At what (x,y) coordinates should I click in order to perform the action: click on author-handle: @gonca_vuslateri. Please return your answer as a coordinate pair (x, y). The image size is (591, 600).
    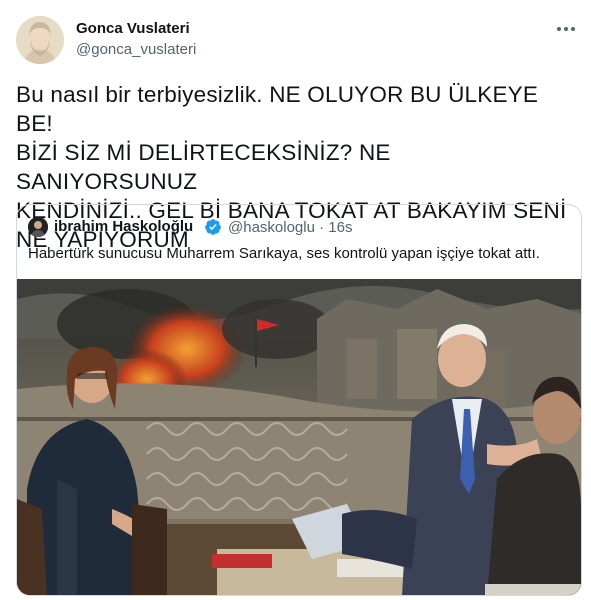
    Looking at the image, I should click on (136, 49).